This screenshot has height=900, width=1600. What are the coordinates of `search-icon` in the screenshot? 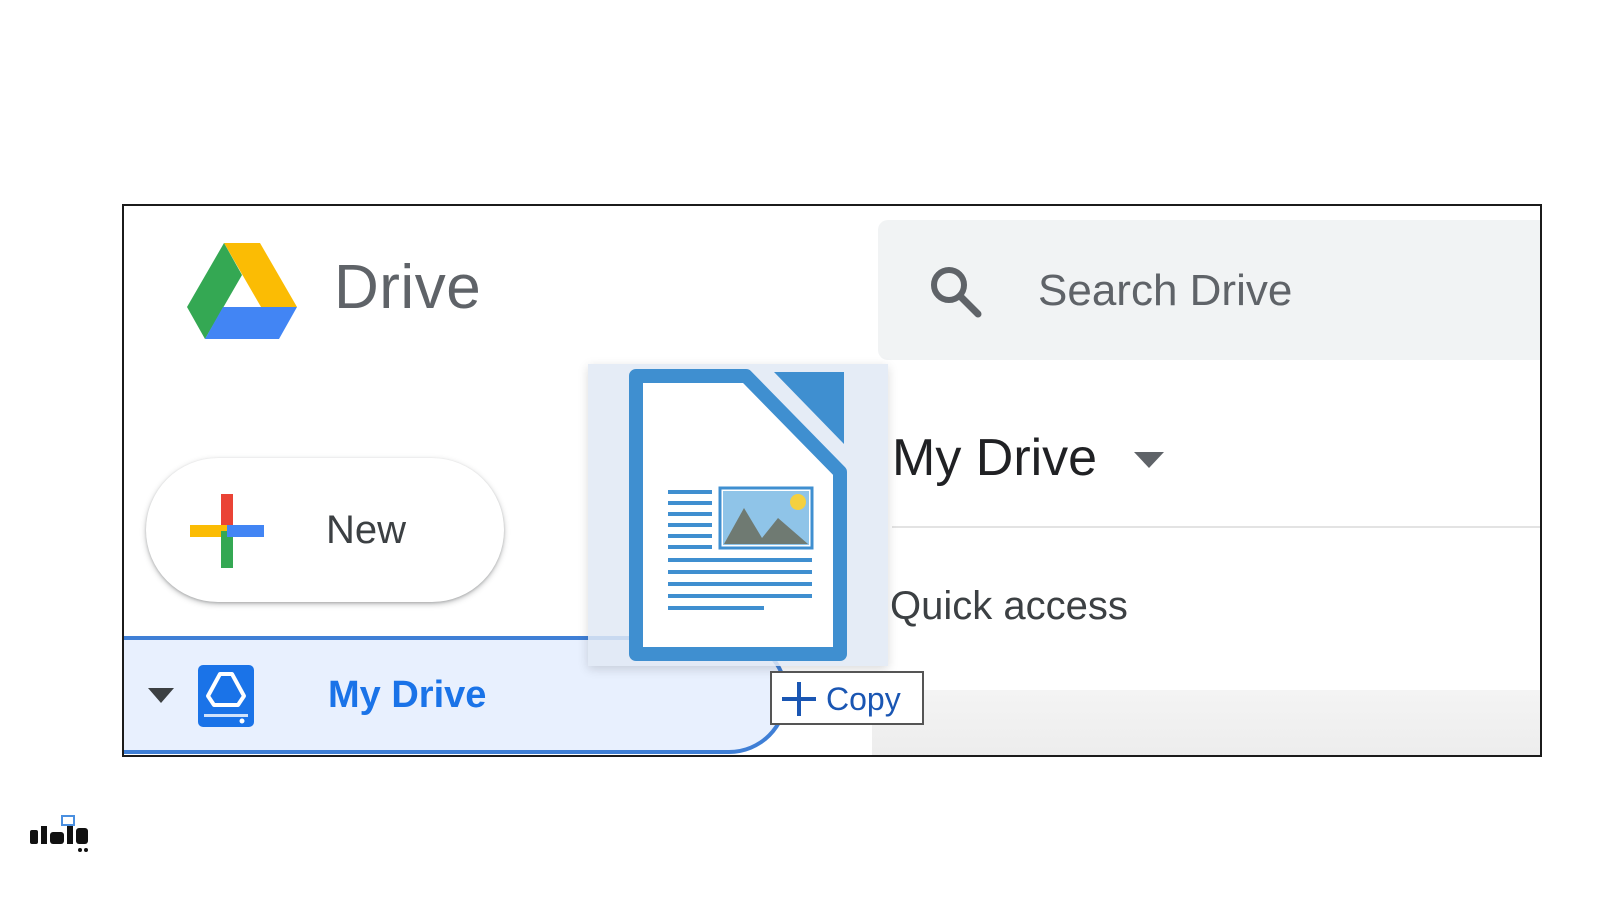 It's located at (955, 291).